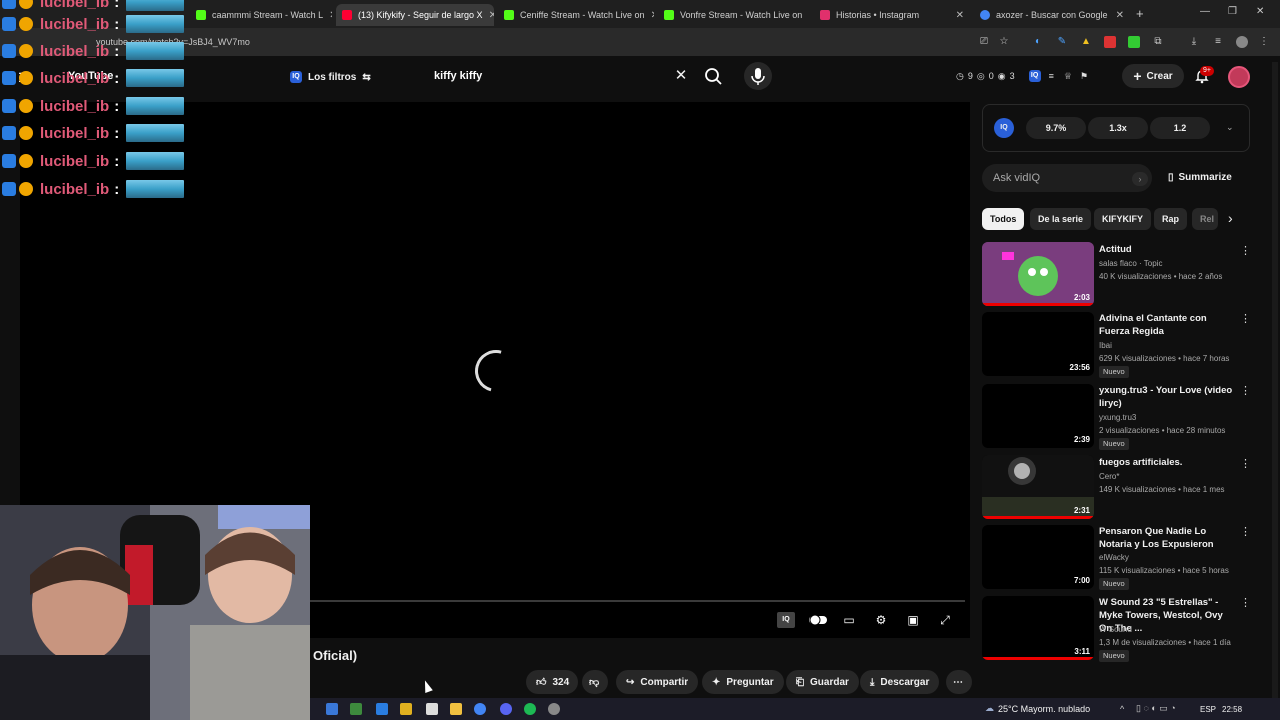 The width and height of the screenshot is (1280, 720). What do you see at coordinates (330, 77) in the screenshot?
I see `filters-button: IQ Los filtros ⇆` at bounding box center [330, 77].